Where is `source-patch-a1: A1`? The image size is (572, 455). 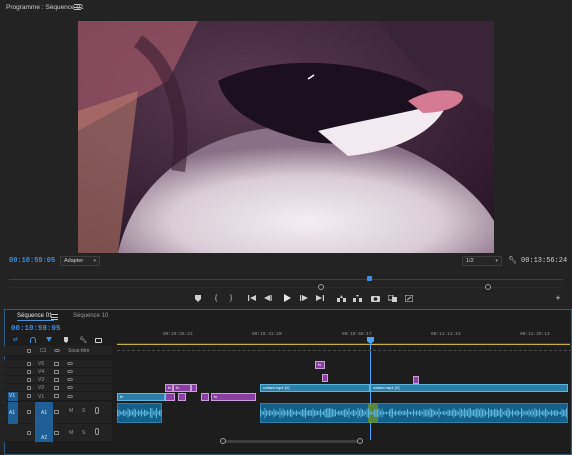 source-patch-a1: A1 is located at coordinates (13, 413).